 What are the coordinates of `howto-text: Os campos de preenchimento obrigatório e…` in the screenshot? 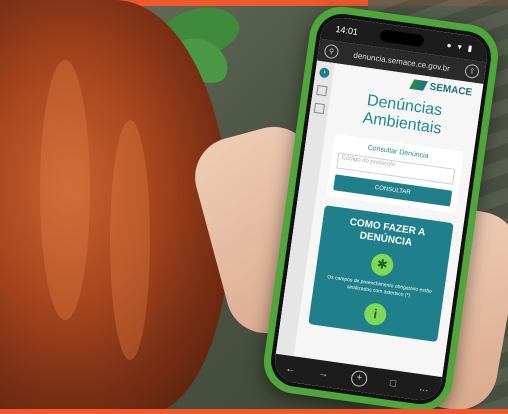 It's located at (379, 286).